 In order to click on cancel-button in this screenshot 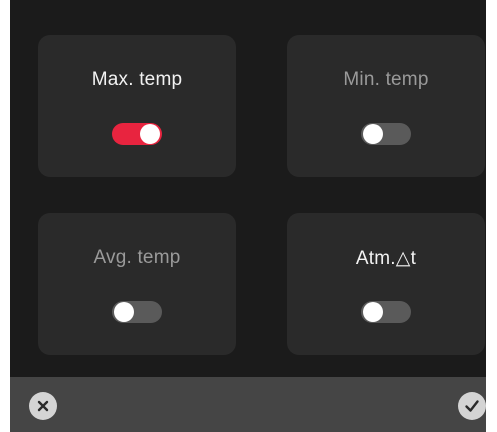, I will do `click(43, 406)`.